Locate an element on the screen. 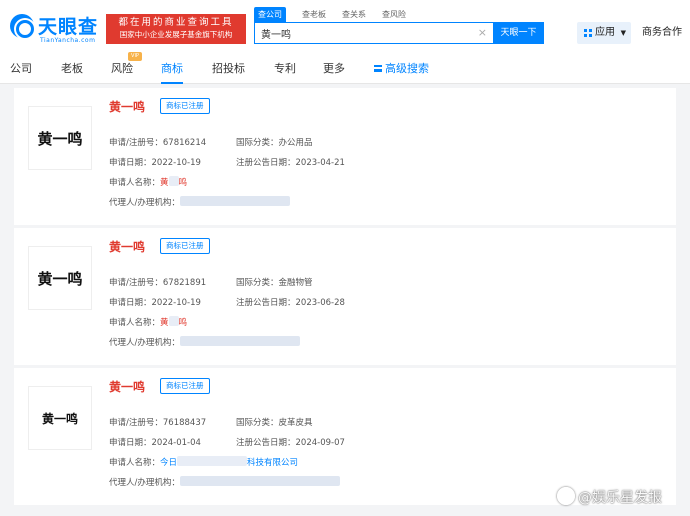 The width and height of the screenshot is (690, 516). class-value: 办公用品 is located at coordinates (295, 143).